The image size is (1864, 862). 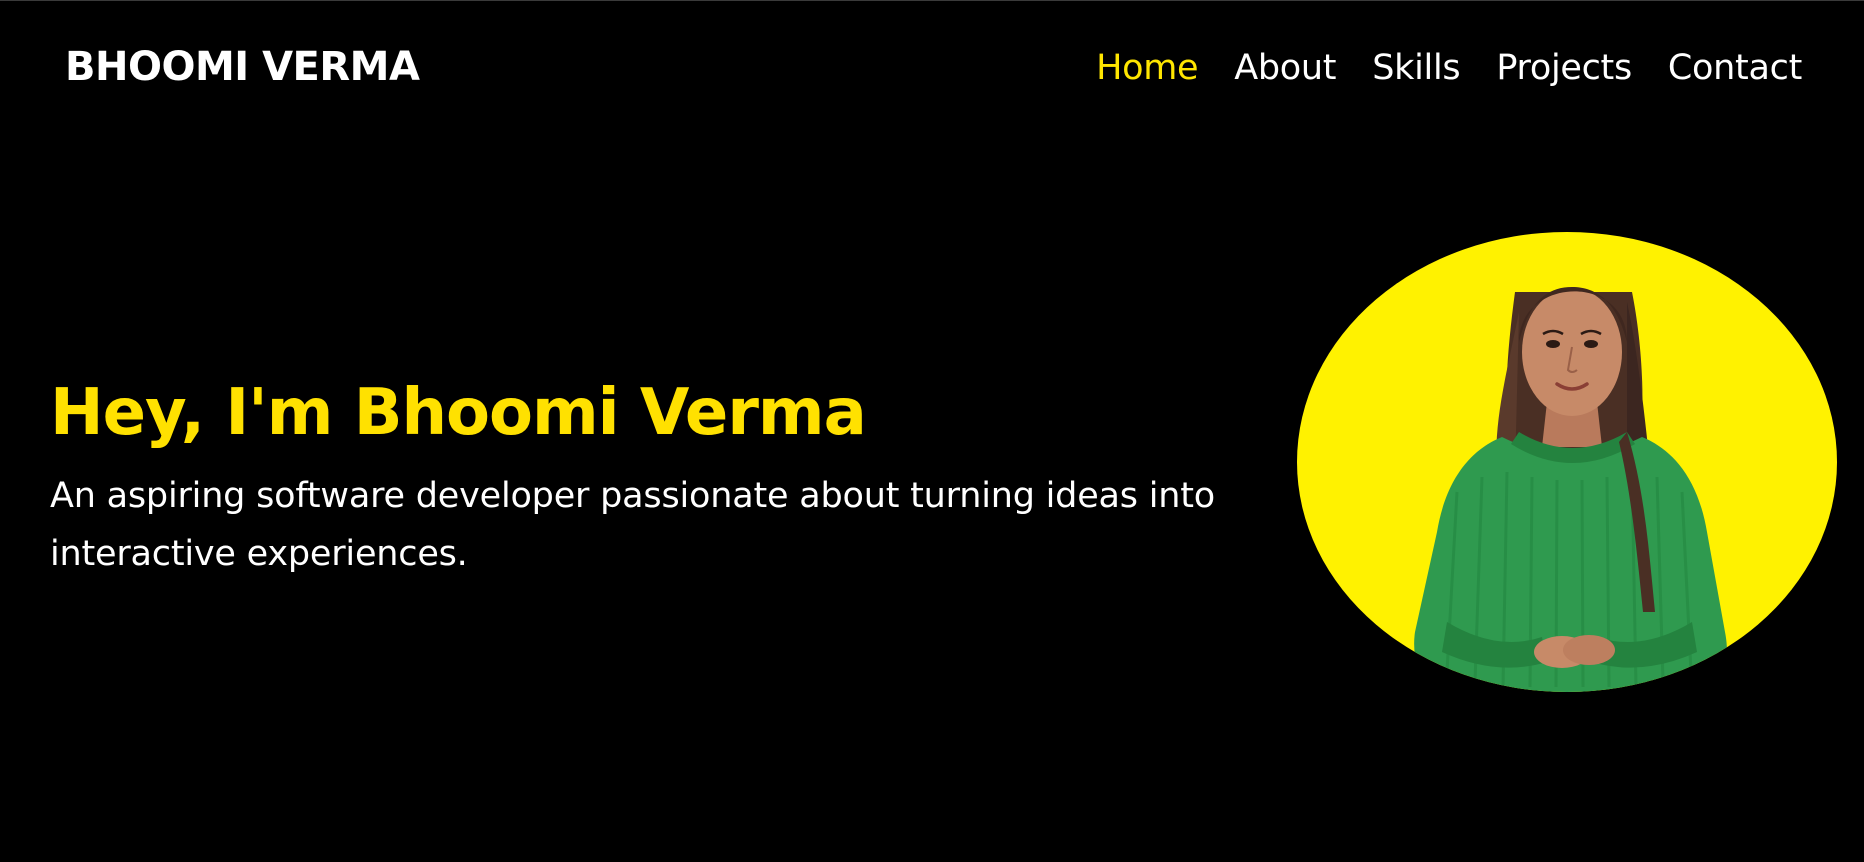 What do you see at coordinates (1735, 68) in the screenshot?
I see `nav-link-contact: Contact` at bounding box center [1735, 68].